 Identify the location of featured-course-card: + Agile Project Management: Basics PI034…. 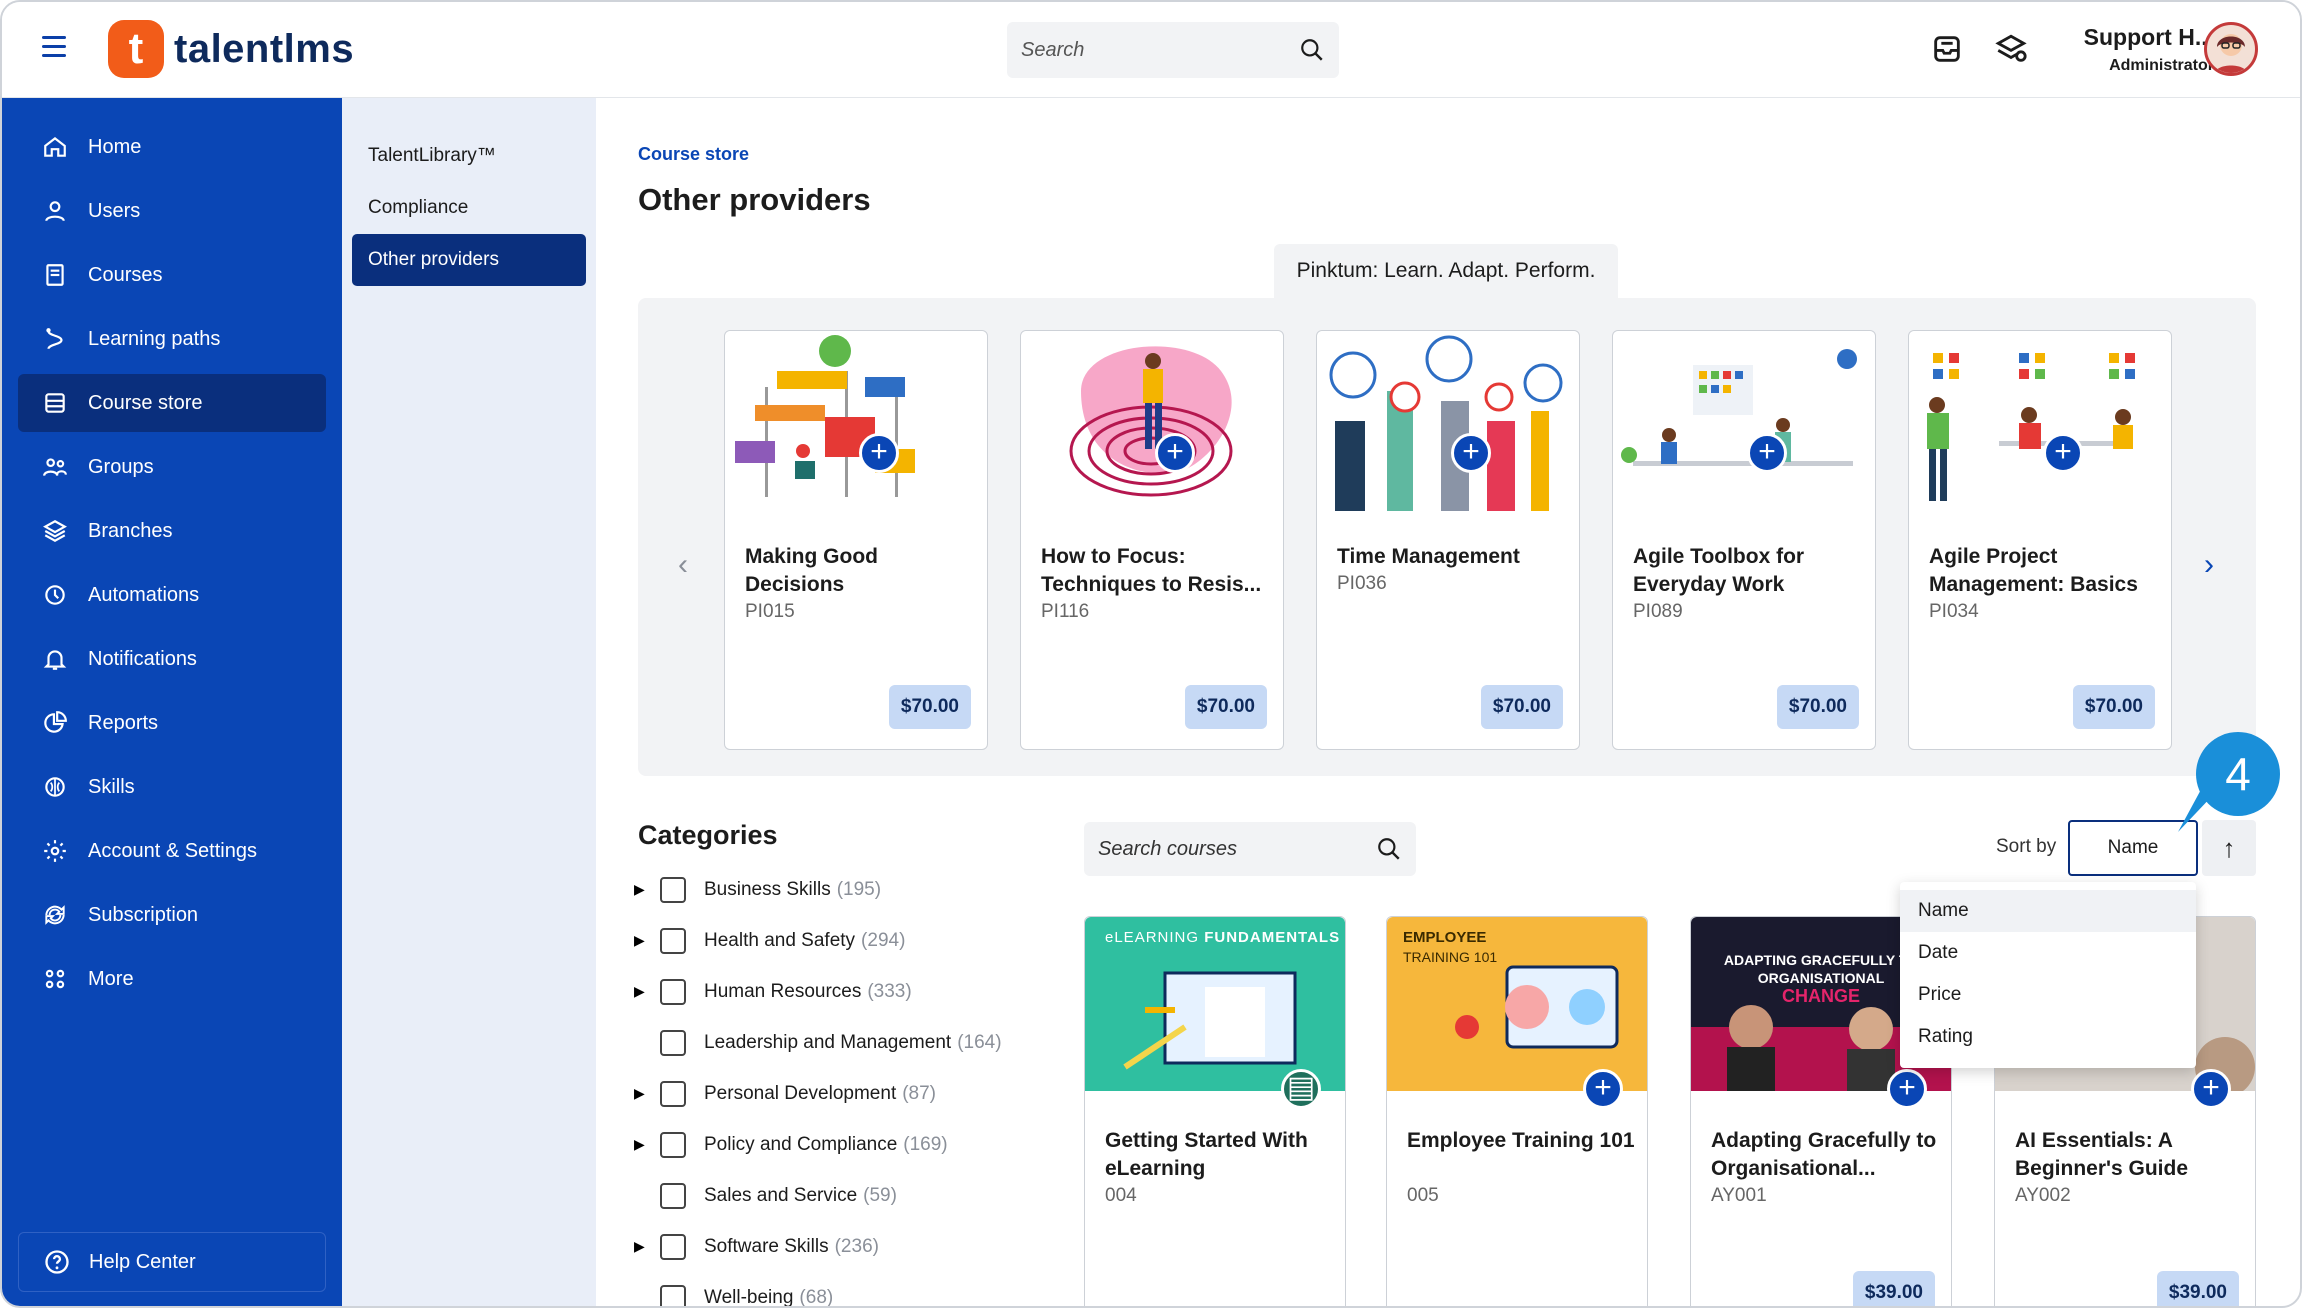
(2040, 540).